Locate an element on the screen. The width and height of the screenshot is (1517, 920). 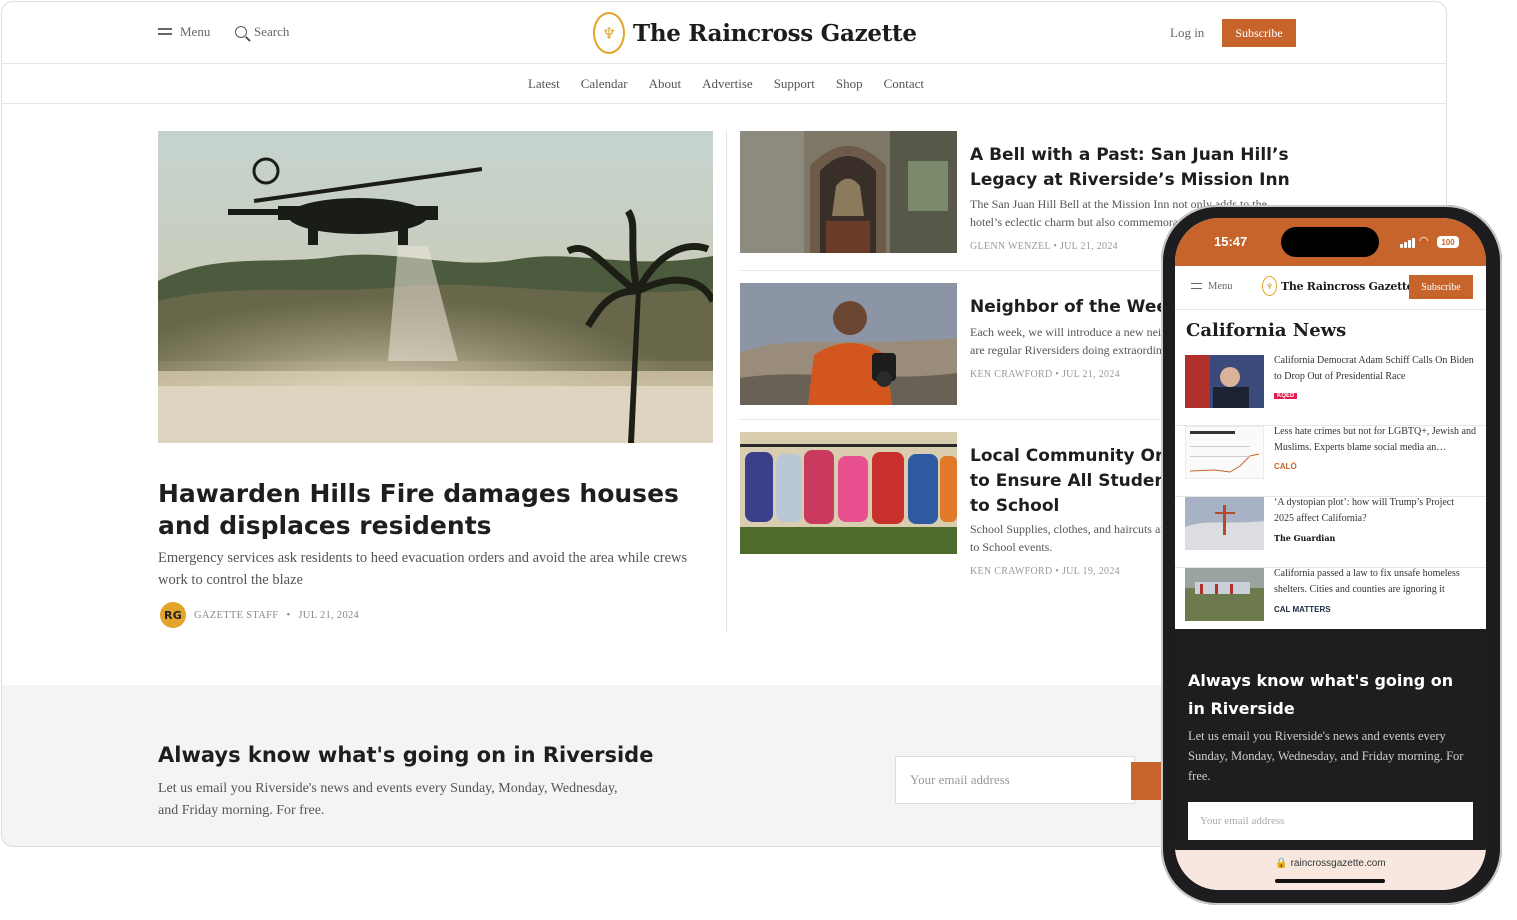
hero-image is located at coordinates (435, 287).